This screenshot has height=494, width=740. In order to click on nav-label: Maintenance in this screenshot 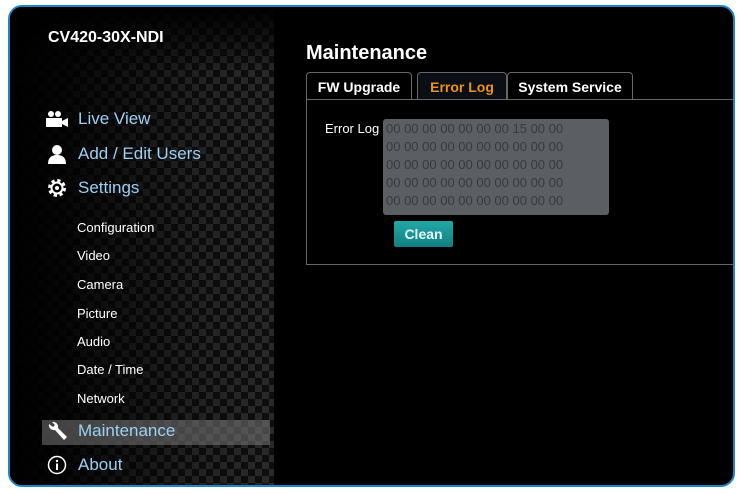, I will do `click(127, 430)`.